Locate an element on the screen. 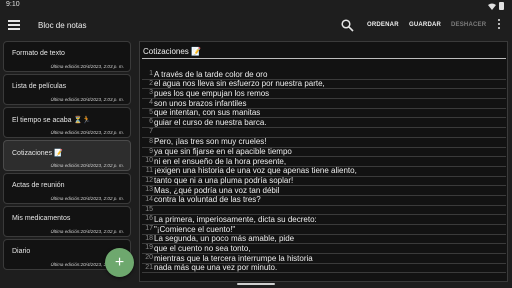 This screenshot has width=512, height=288. line-number: 19 is located at coordinates (149, 248).